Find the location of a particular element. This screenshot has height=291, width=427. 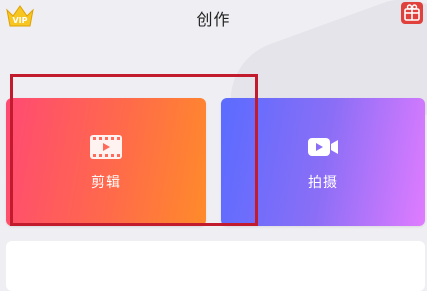

page-title: 创作 is located at coordinates (213, 19).